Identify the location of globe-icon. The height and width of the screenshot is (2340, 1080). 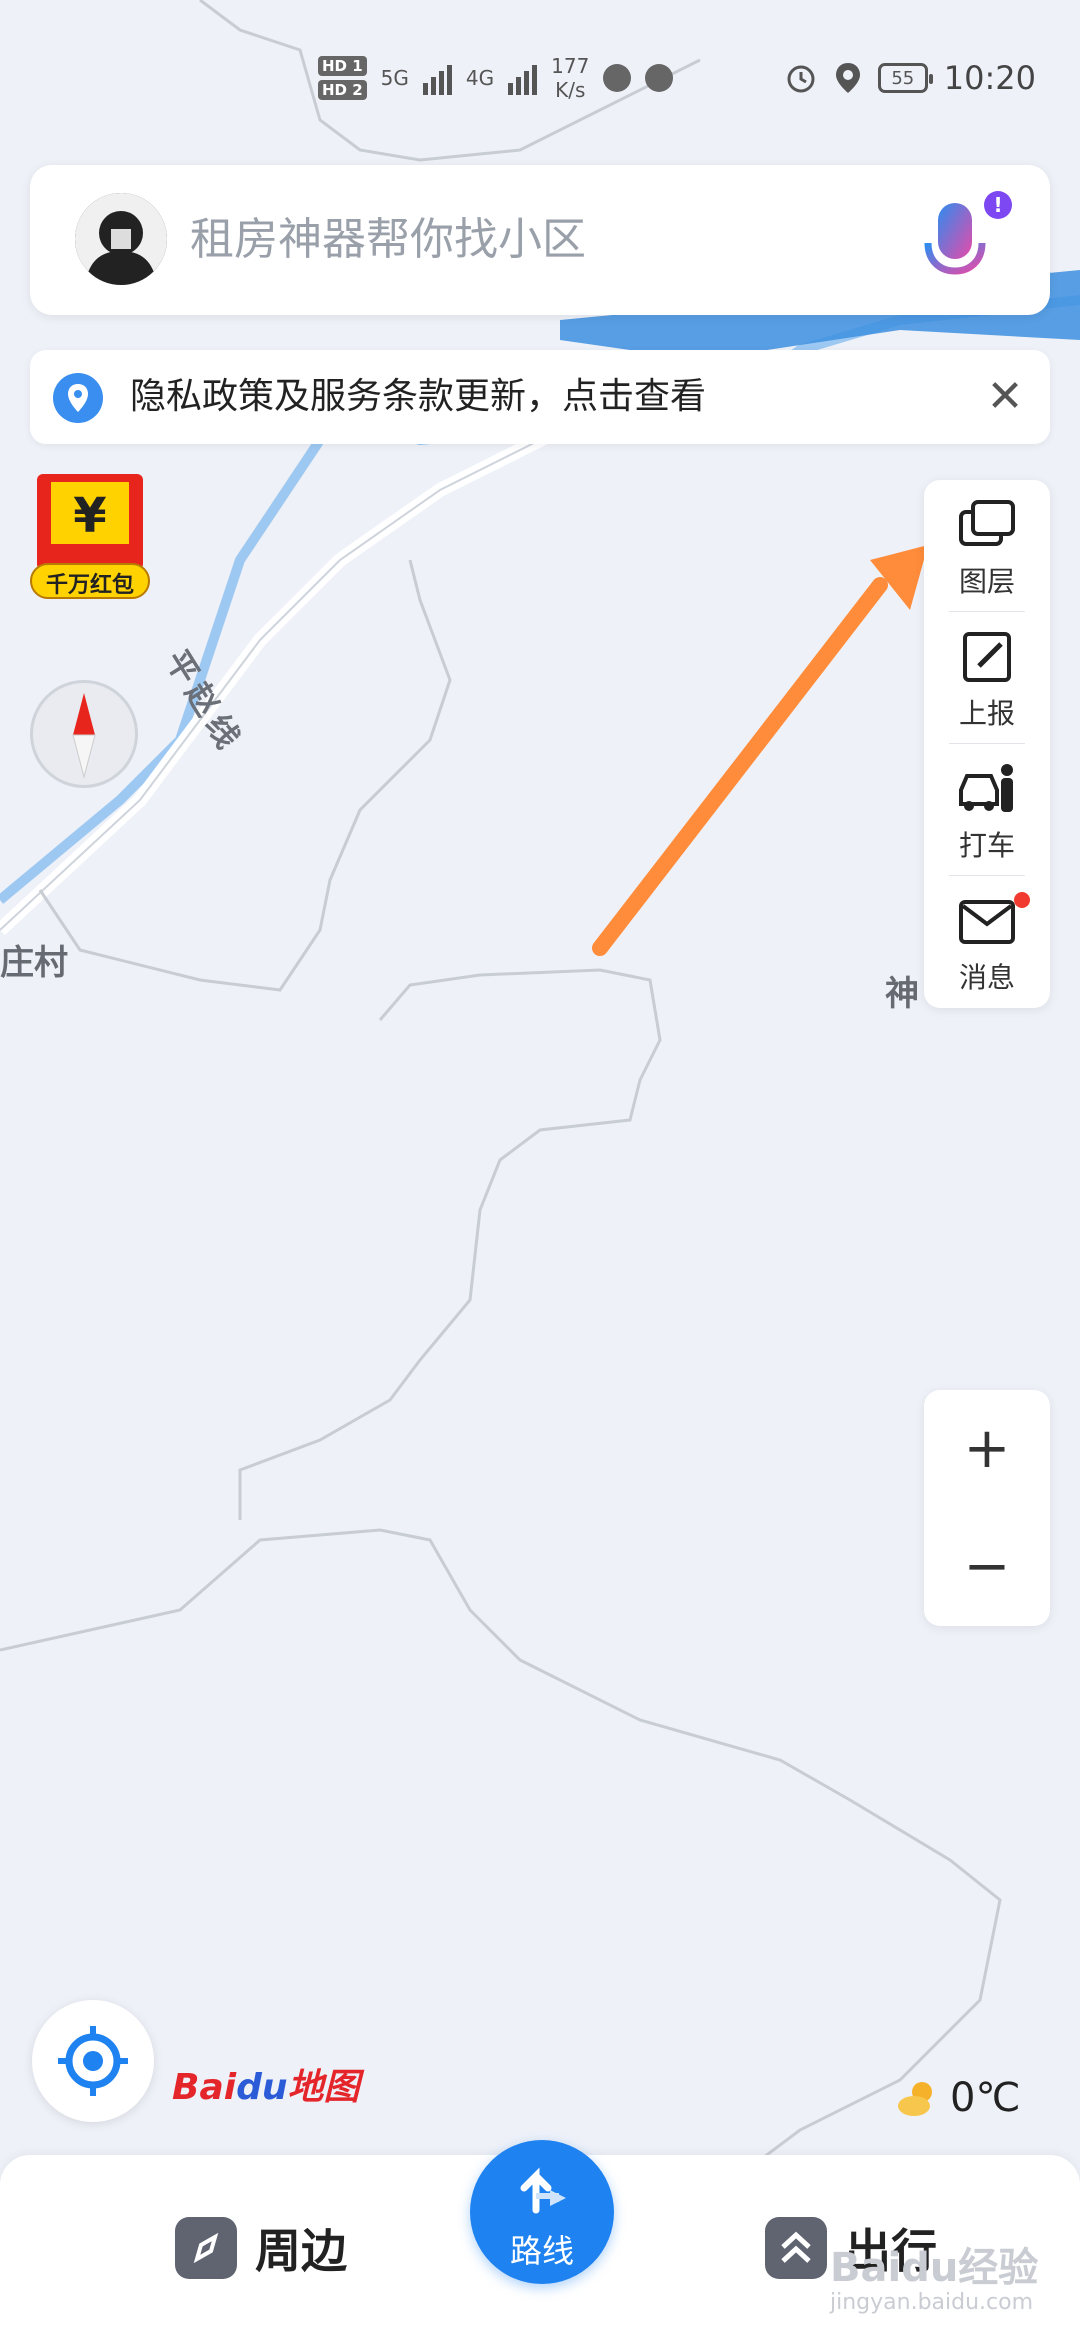
(659, 78).